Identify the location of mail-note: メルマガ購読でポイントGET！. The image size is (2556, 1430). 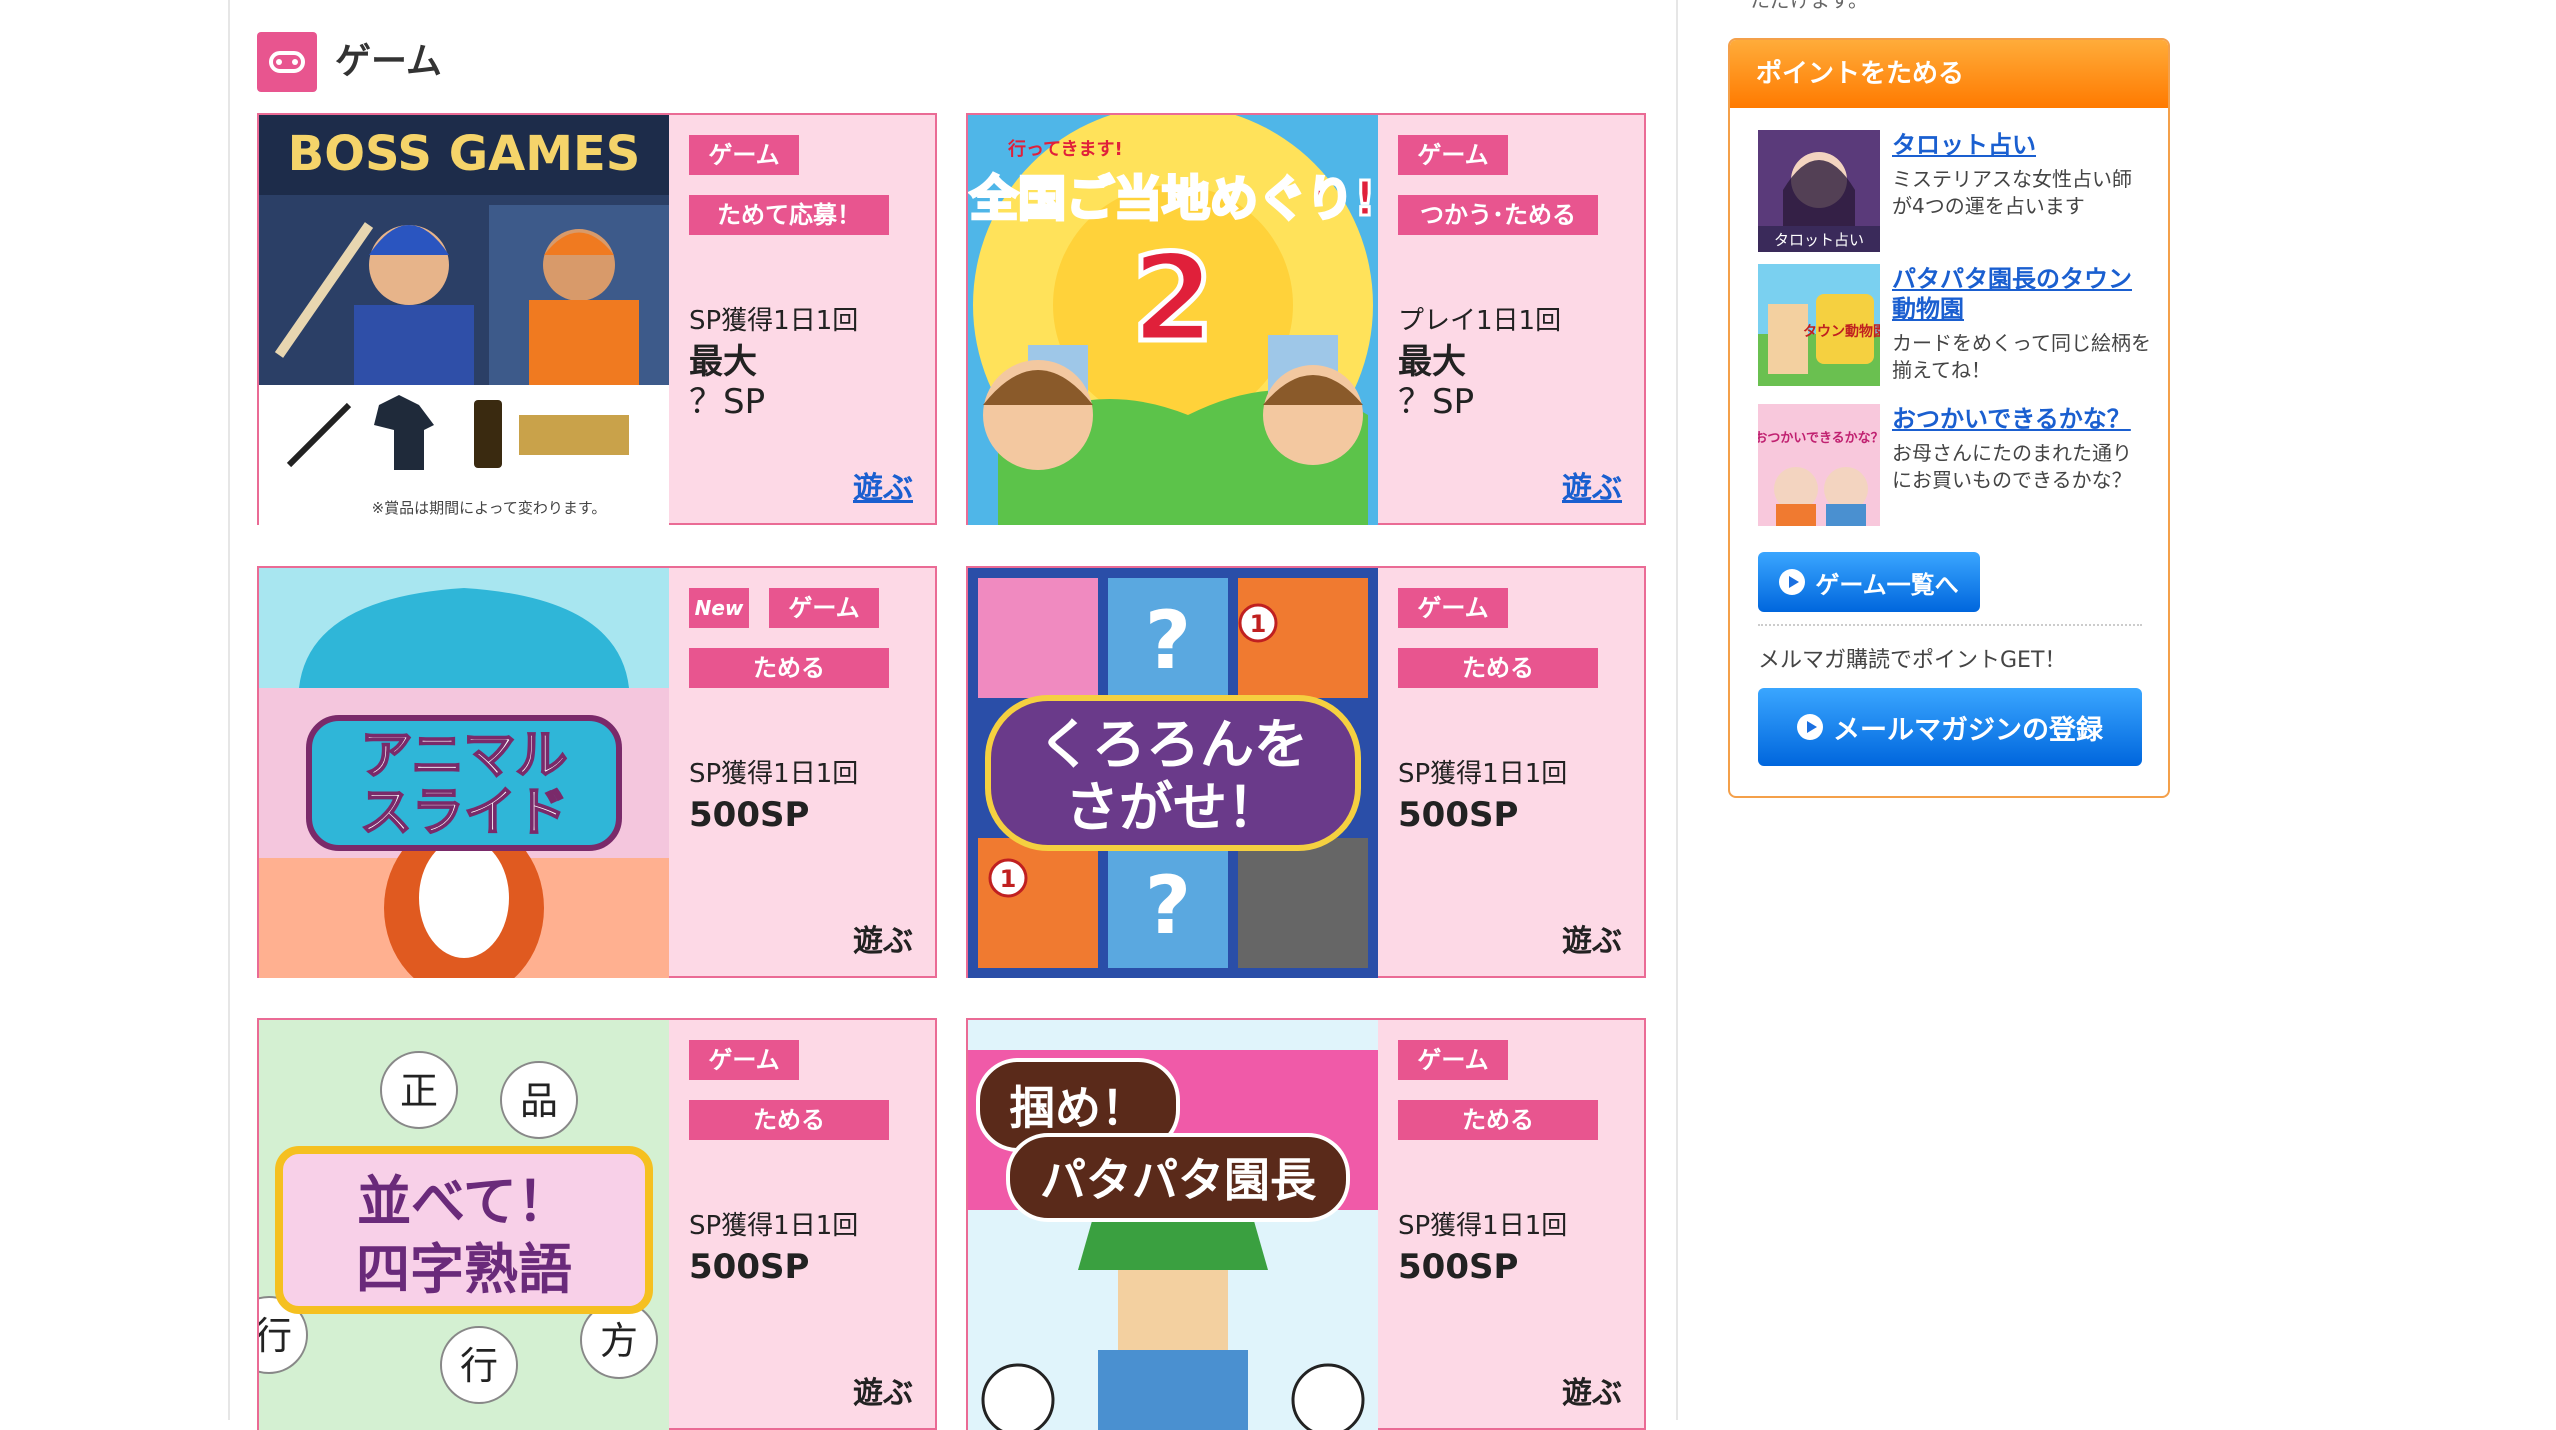
(1912, 660).